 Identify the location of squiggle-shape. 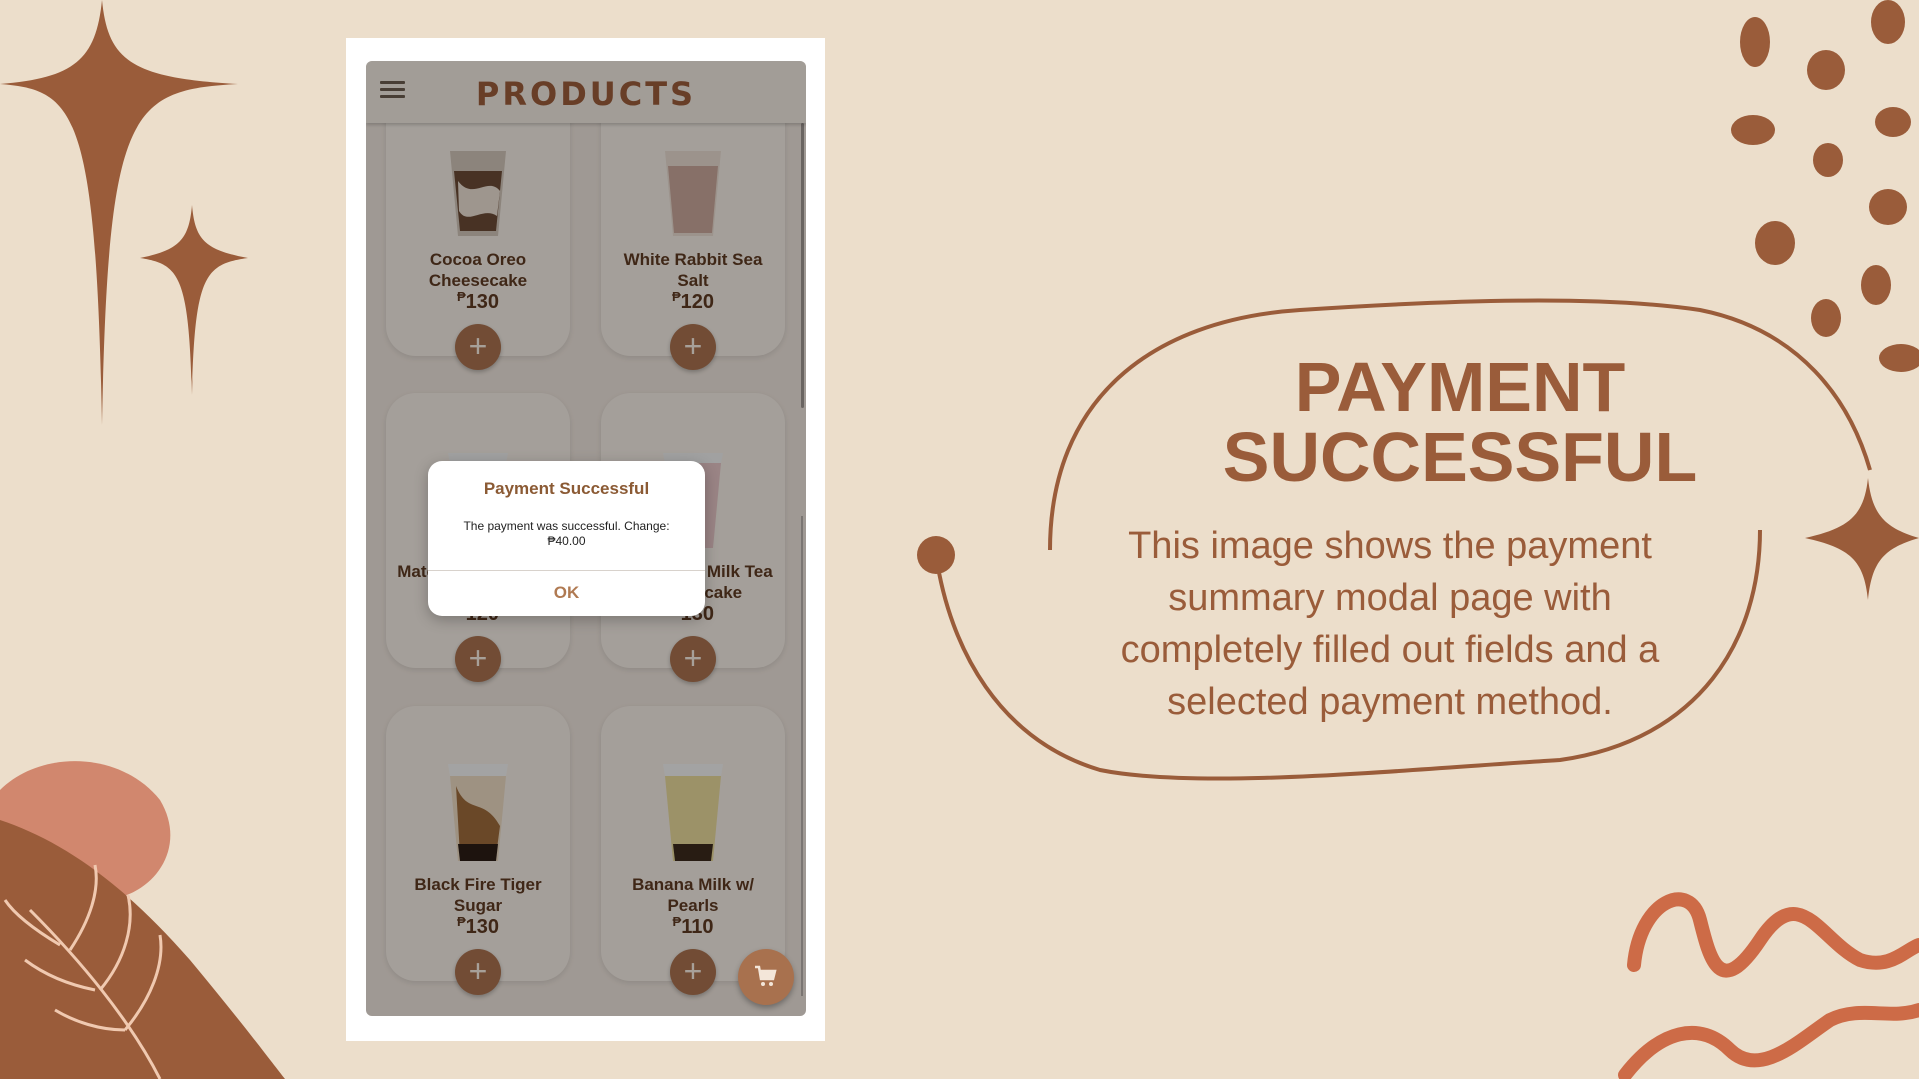
(1773, 935).